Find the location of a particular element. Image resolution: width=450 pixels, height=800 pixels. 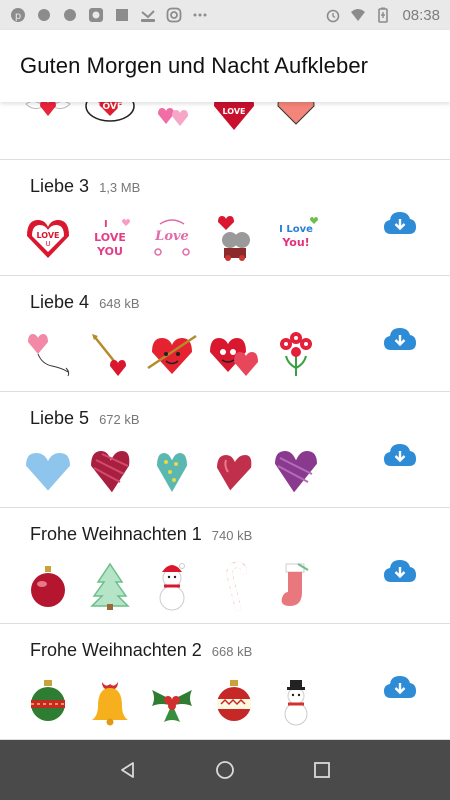

svg-text: Love is located at coordinates (171, 236).